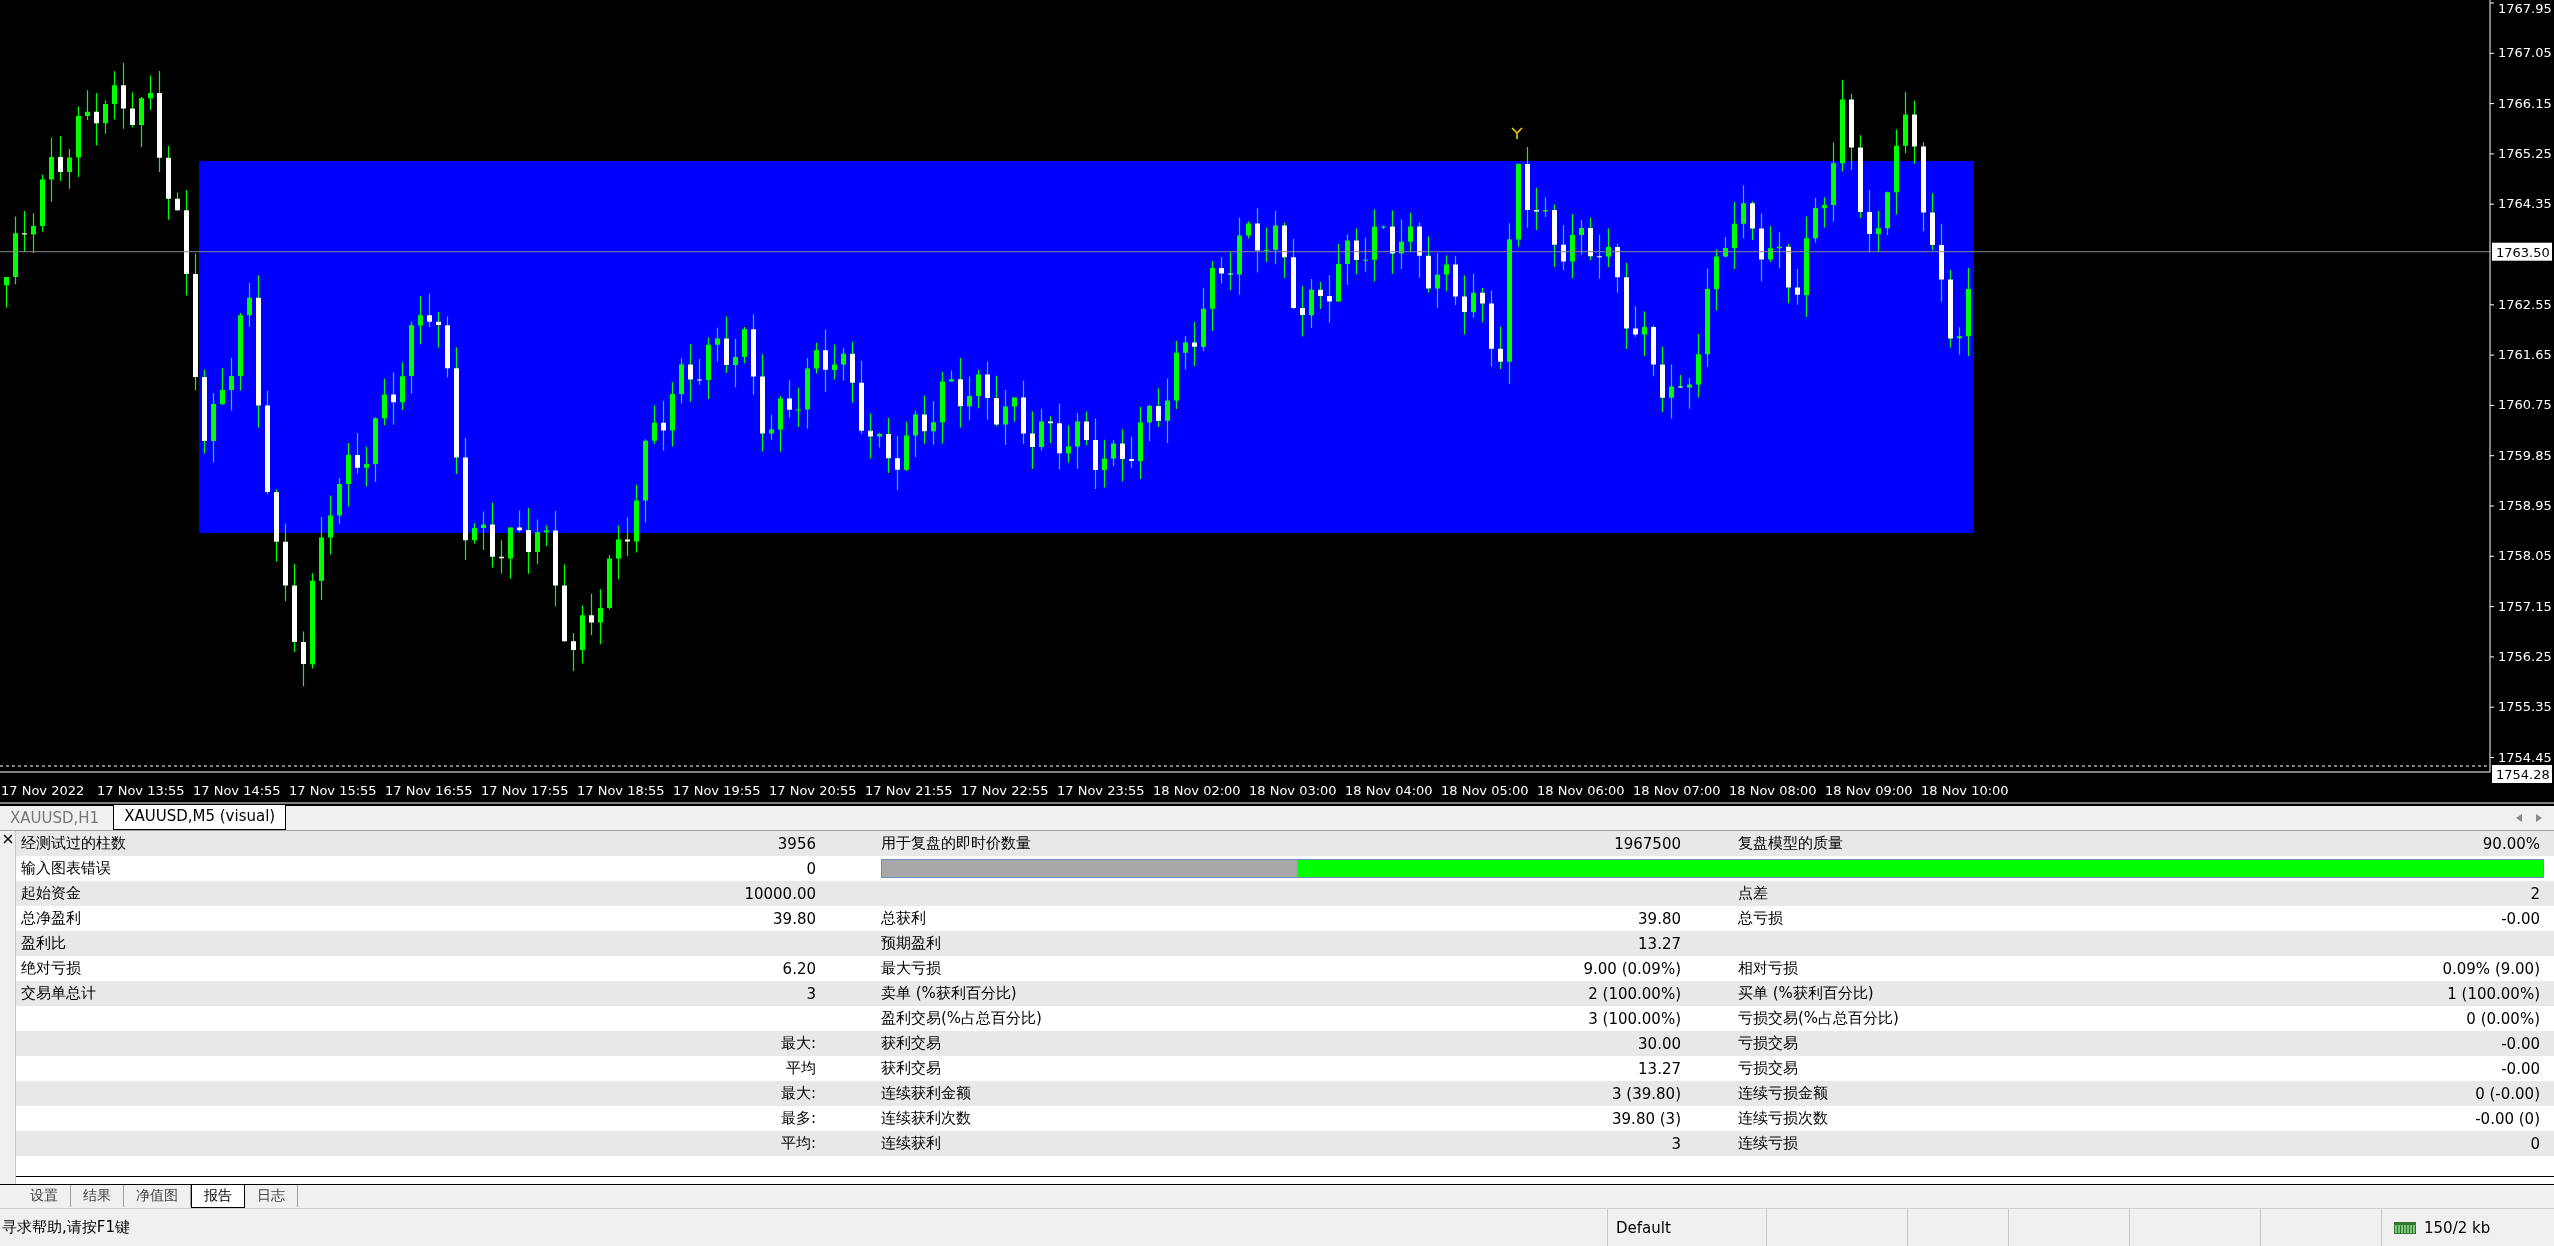 This screenshot has width=2554, height=1246. Describe the element at coordinates (1676, 1143) in the screenshot. I see `row-value: 3` at that location.